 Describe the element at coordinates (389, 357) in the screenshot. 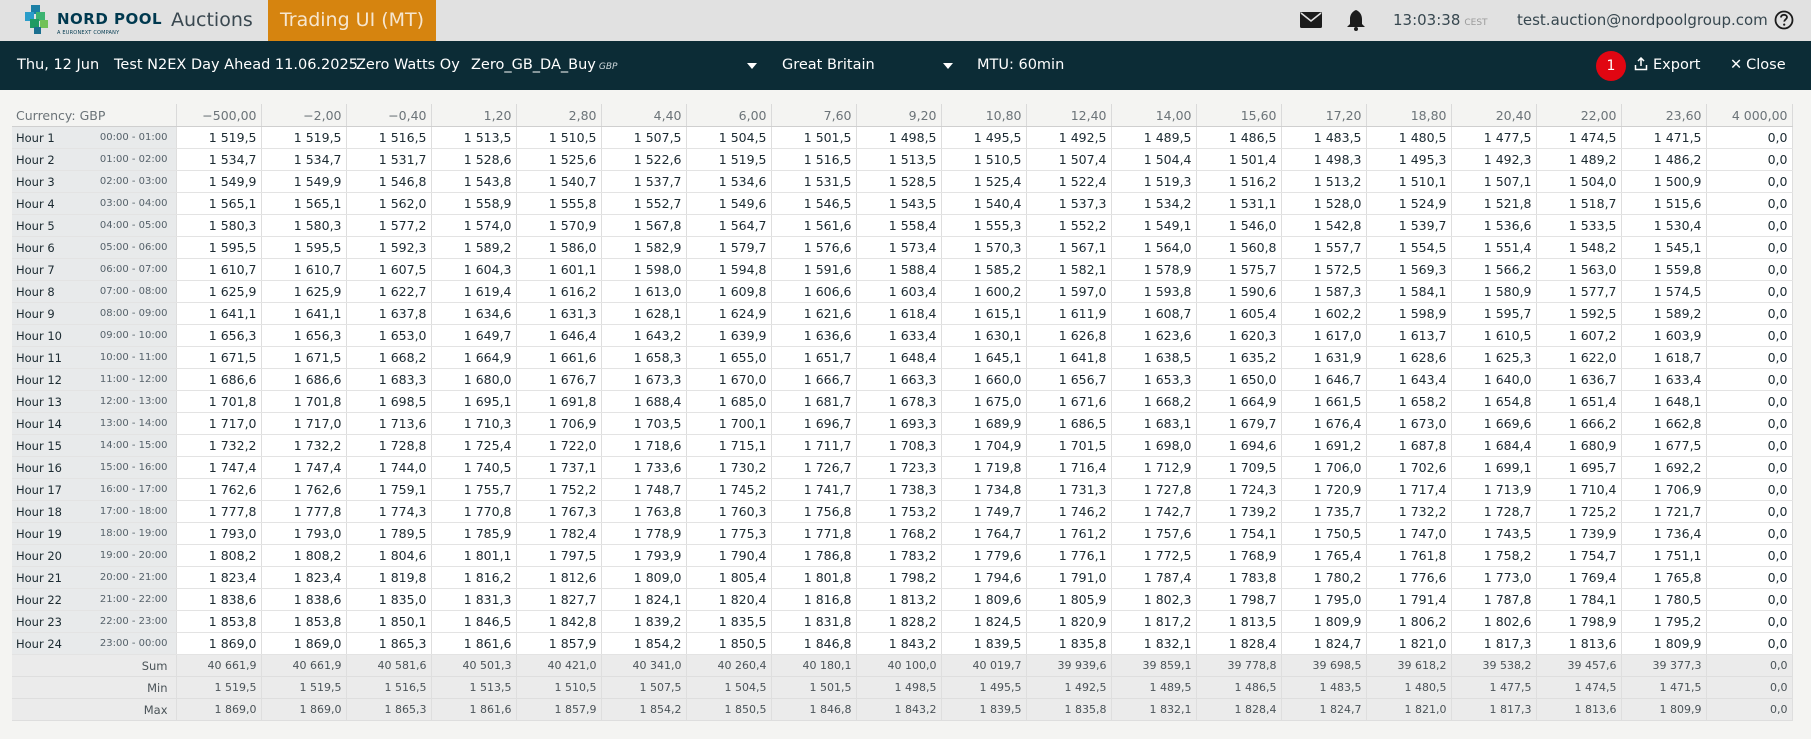

I see `volume-cell: 1 668,2` at that location.